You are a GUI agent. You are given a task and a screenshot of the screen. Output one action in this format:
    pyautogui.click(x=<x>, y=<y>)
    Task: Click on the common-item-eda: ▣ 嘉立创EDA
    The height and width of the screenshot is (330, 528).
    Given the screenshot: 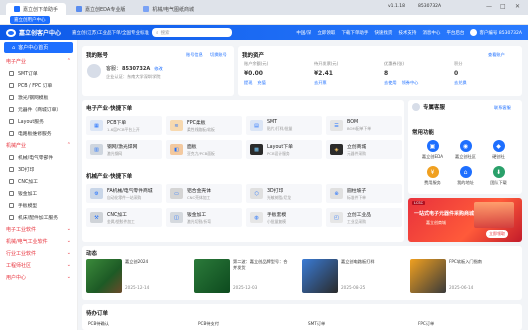 What is the action you would take?
    pyautogui.click(x=432, y=150)
    